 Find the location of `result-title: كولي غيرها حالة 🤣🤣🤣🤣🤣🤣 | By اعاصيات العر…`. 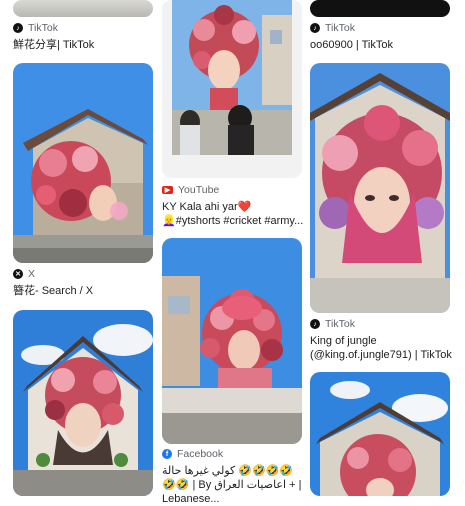

result-title: كولي غيرها حالة 🤣🤣🤣🤣🤣🤣 | By اعاصيات العر… is located at coordinates (232, 485).